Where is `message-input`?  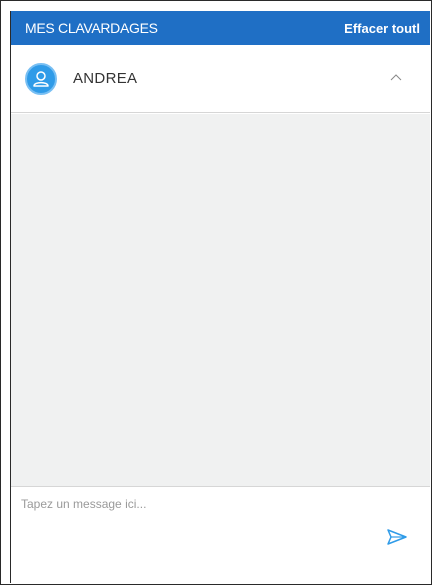 message-input is located at coordinates (191, 522).